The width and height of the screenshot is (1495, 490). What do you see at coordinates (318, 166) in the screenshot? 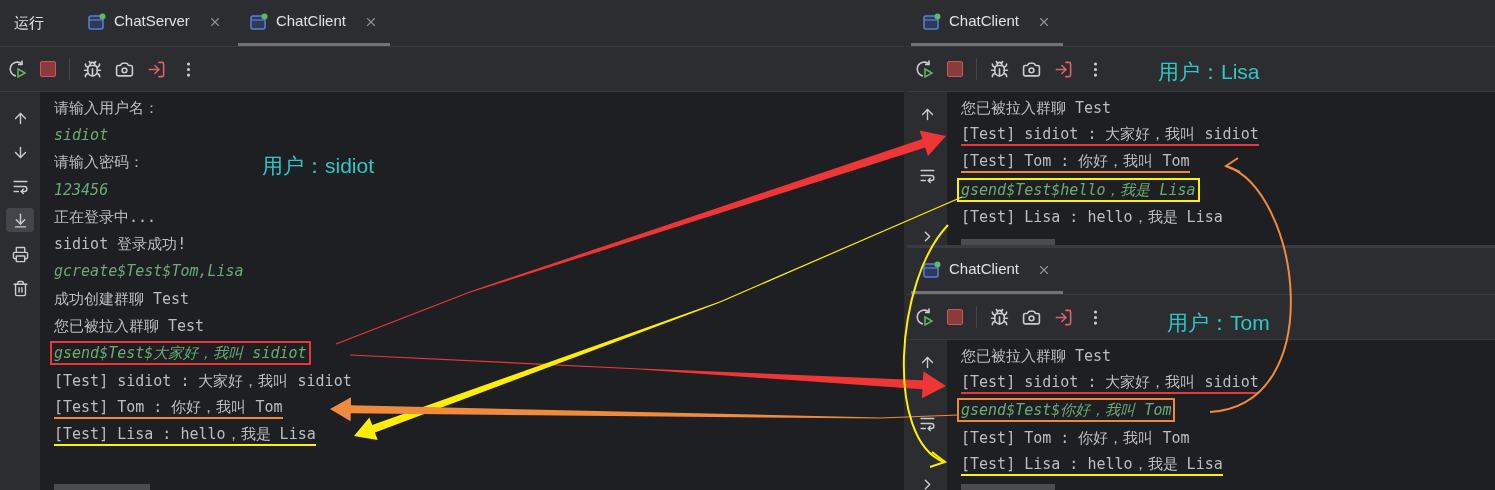
I see `user-annotation: 用户：sidiot` at bounding box center [318, 166].